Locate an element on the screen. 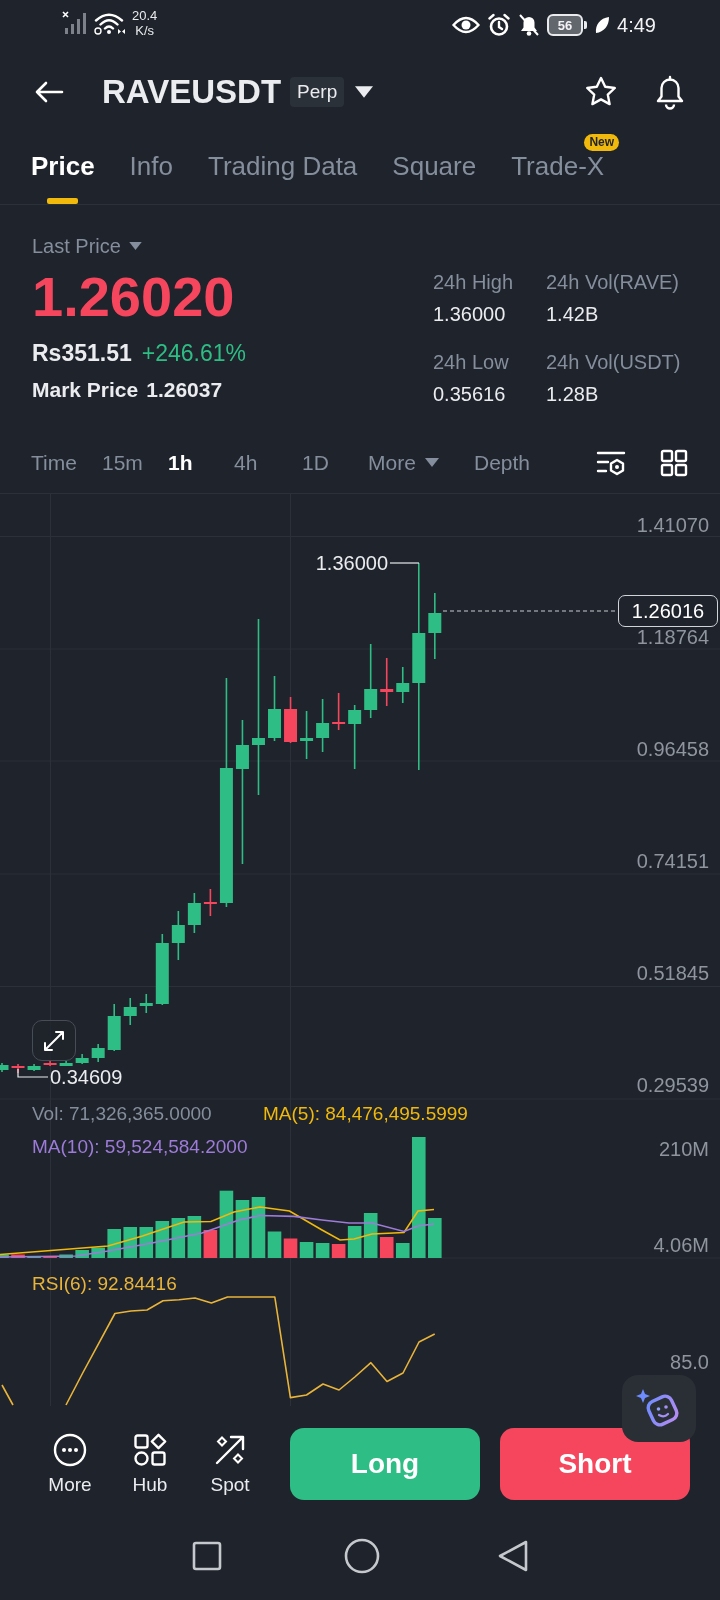 This screenshot has width=720, height=1600. mark-price-value: 1.26037 is located at coordinates (184, 390).